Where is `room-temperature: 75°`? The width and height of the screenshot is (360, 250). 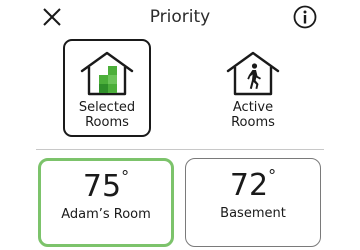
room-temperature: 75° is located at coordinates (106, 185).